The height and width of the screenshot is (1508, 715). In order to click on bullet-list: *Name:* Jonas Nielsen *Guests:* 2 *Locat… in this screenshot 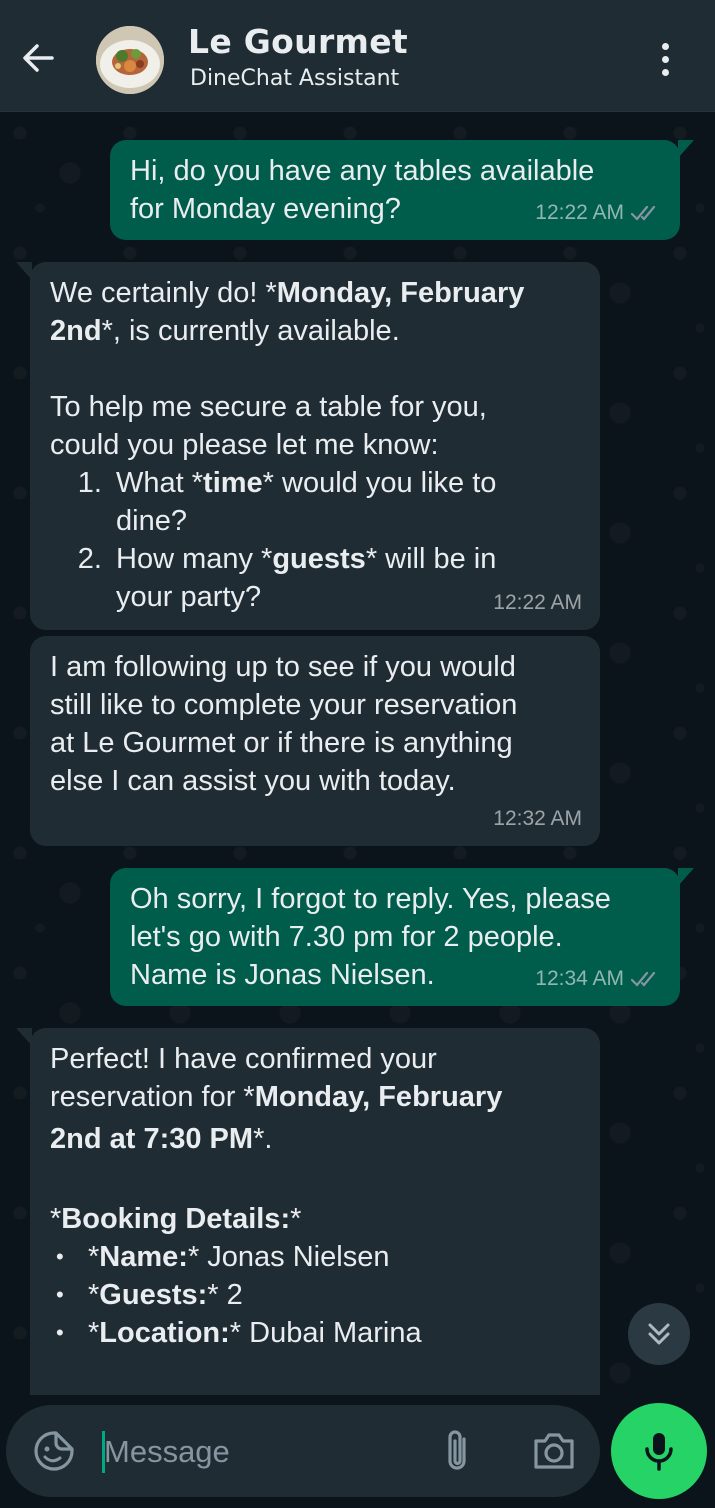, I will do `click(315, 1295)`.